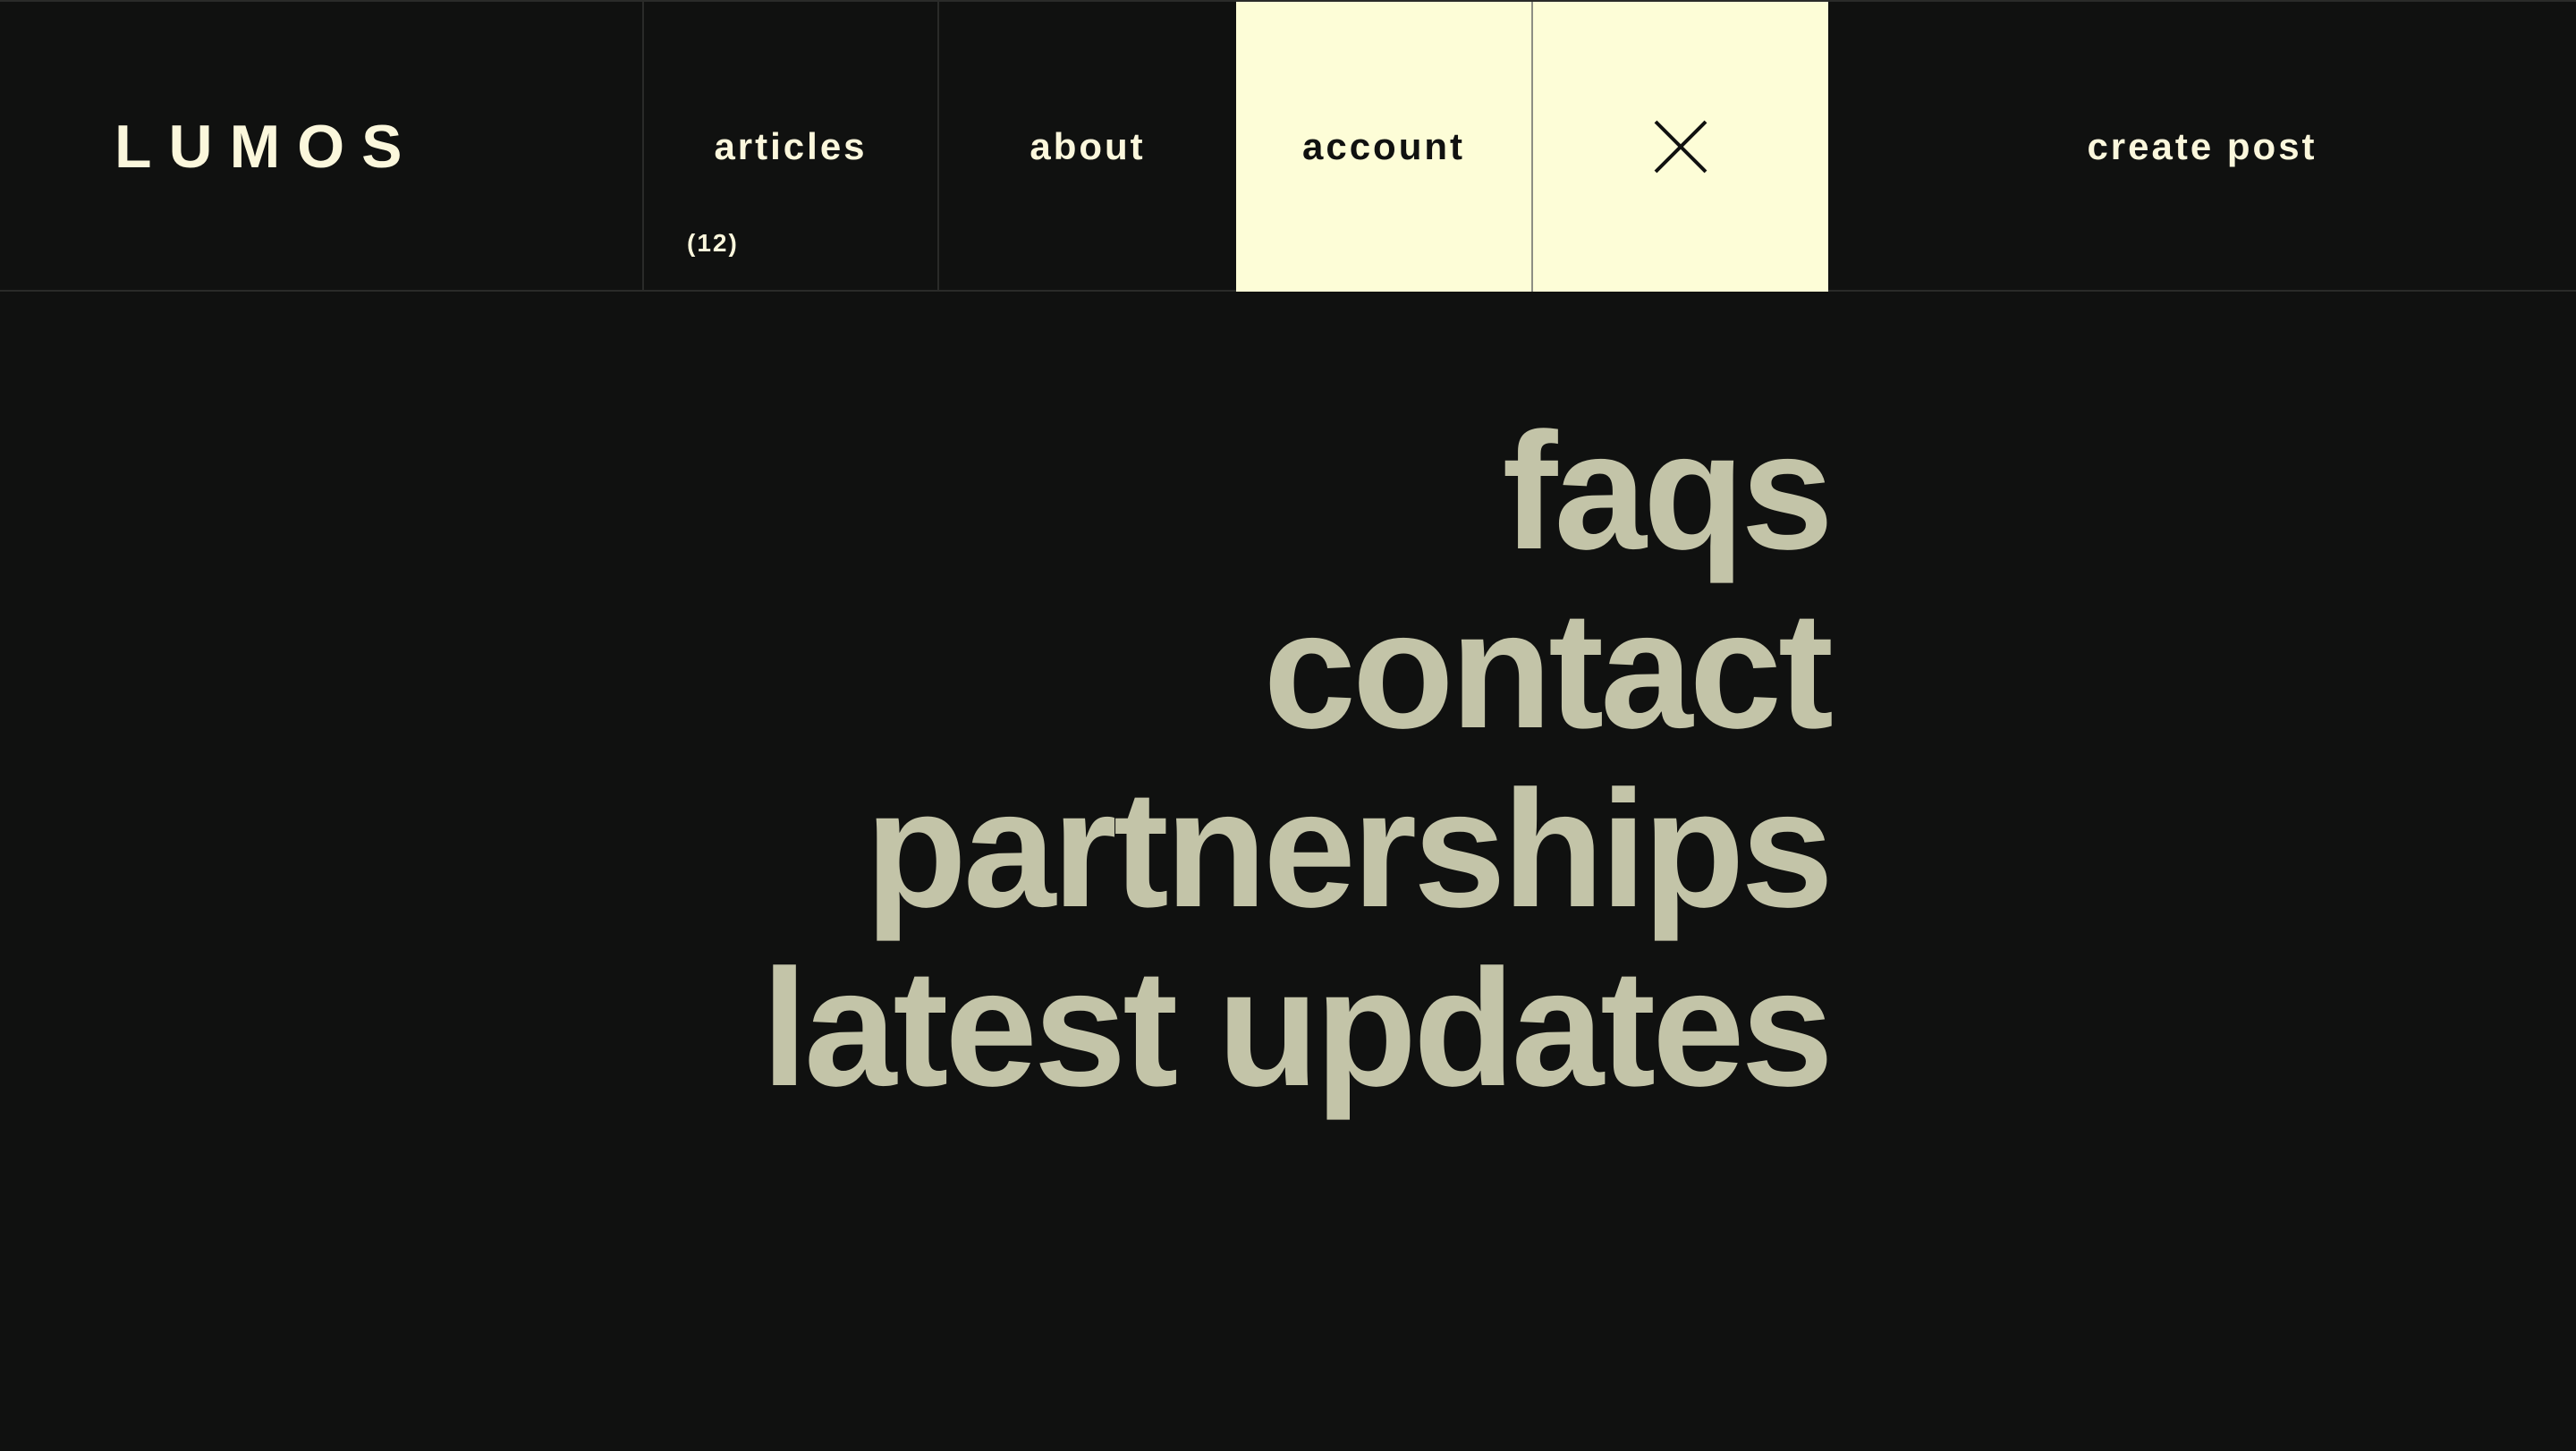  I want to click on close-menu-button, so click(1679, 147).